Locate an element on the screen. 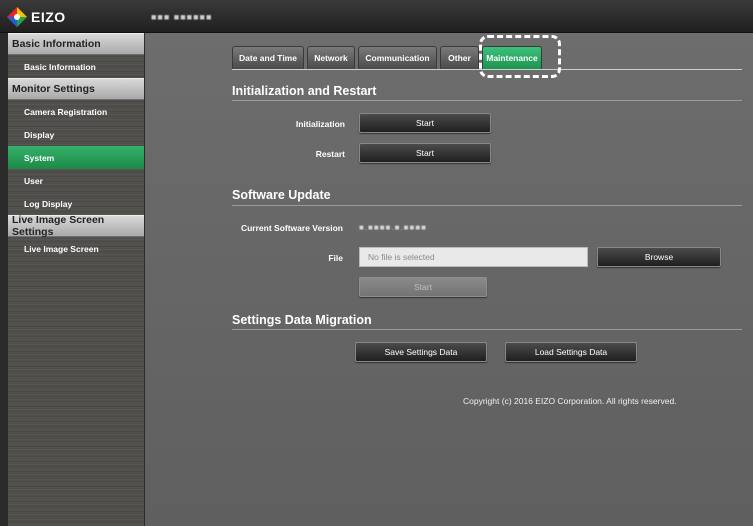  initialization-start-button: Start is located at coordinates (425, 123).